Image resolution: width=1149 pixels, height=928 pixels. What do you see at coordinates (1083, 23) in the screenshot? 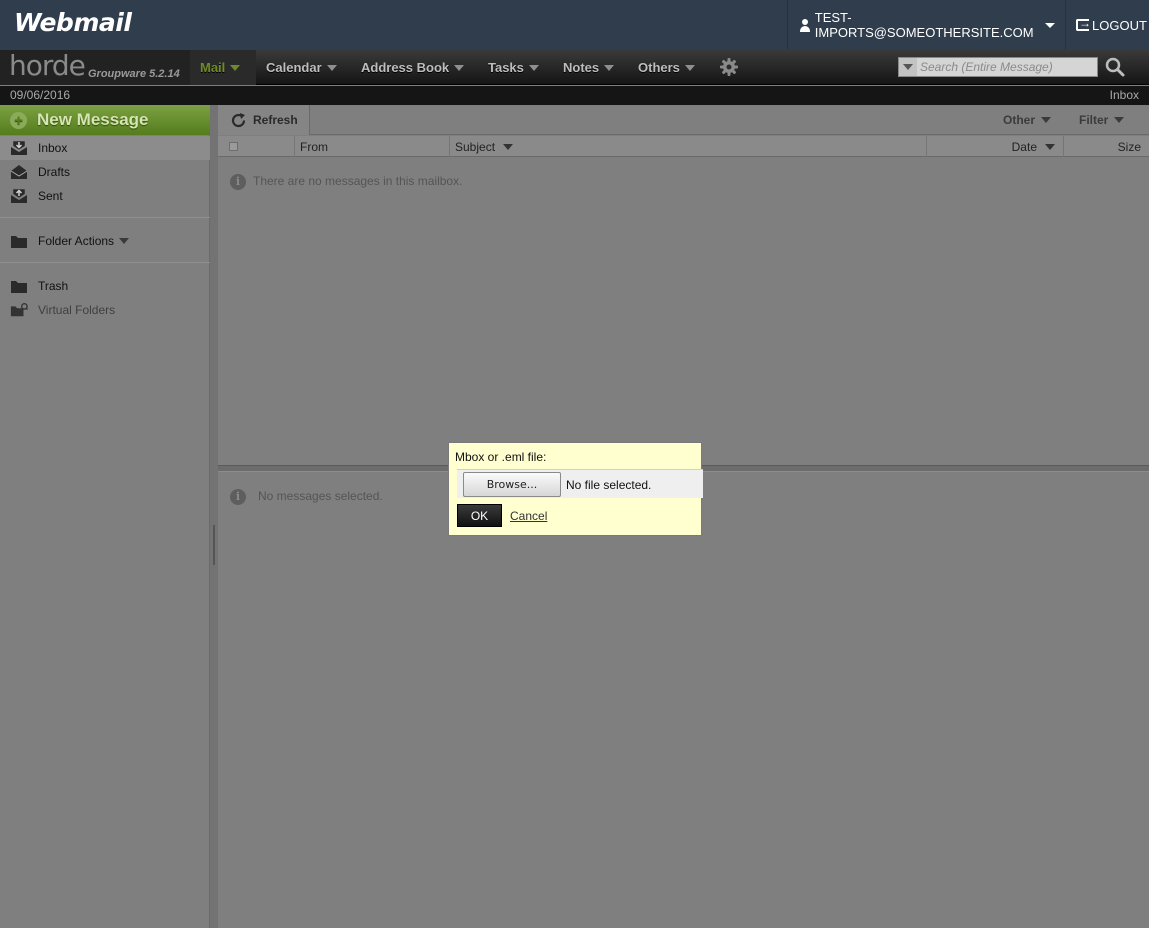
I see `logout-icon` at bounding box center [1083, 23].